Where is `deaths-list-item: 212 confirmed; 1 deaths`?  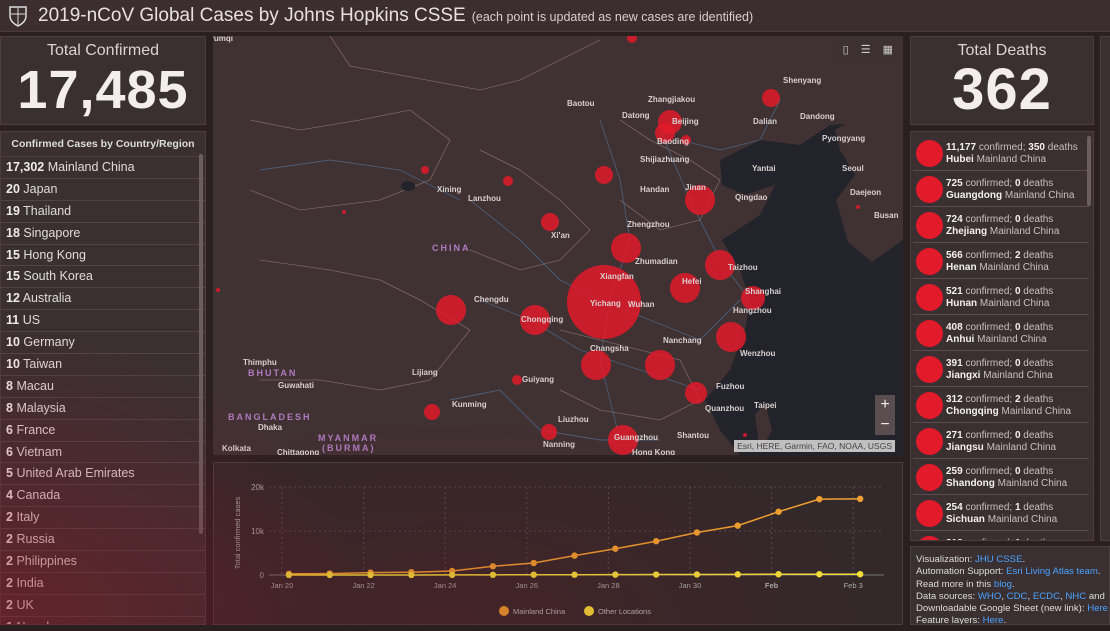 deaths-list-item: 212 confirmed; 1 deaths is located at coordinates (1001, 535).